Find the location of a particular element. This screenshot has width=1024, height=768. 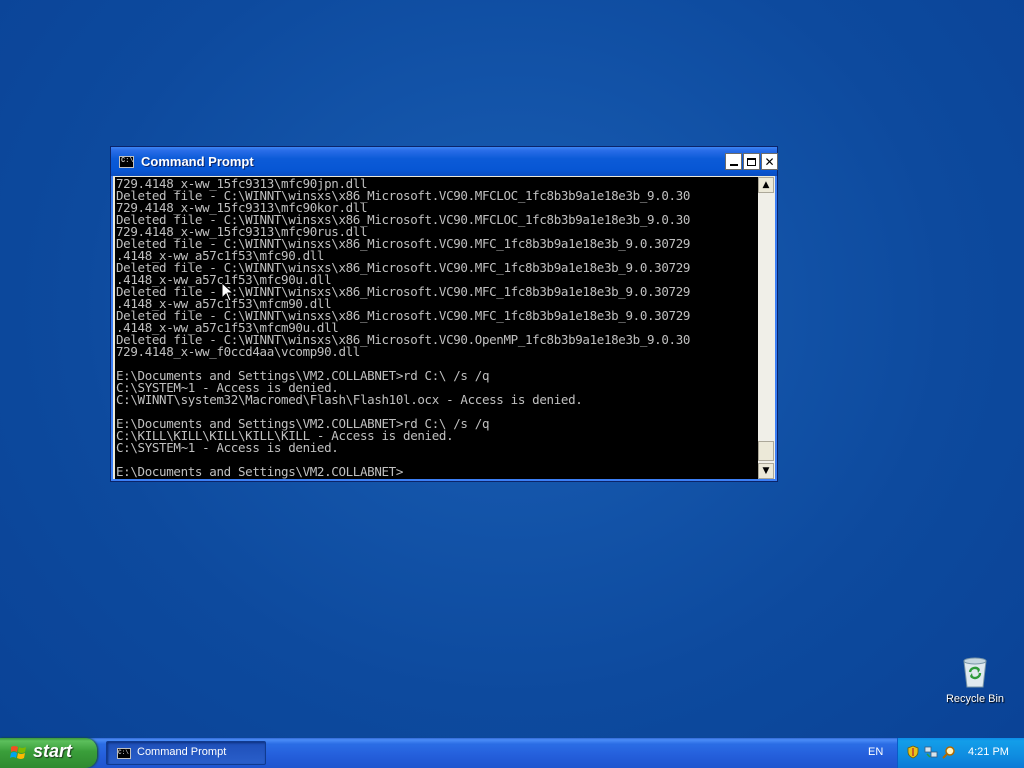

taskbar: start C:\ Command Prompt EN 4:21 PM is located at coordinates (512, 753).